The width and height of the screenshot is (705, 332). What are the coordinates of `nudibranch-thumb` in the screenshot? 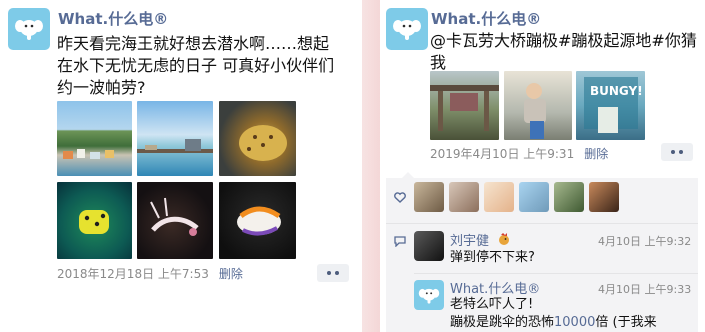 It's located at (259, 221).